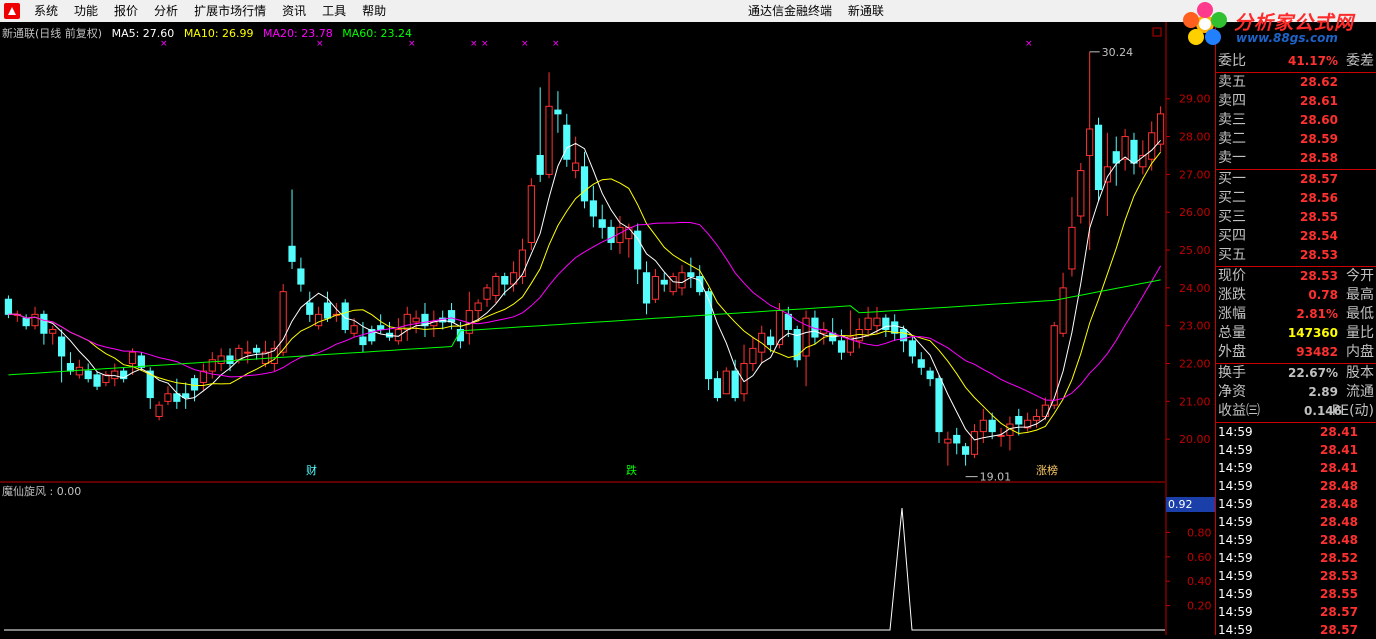  Describe the element at coordinates (166, 11) in the screenshot. I see `menu-item-analysis: 分析` at that location.